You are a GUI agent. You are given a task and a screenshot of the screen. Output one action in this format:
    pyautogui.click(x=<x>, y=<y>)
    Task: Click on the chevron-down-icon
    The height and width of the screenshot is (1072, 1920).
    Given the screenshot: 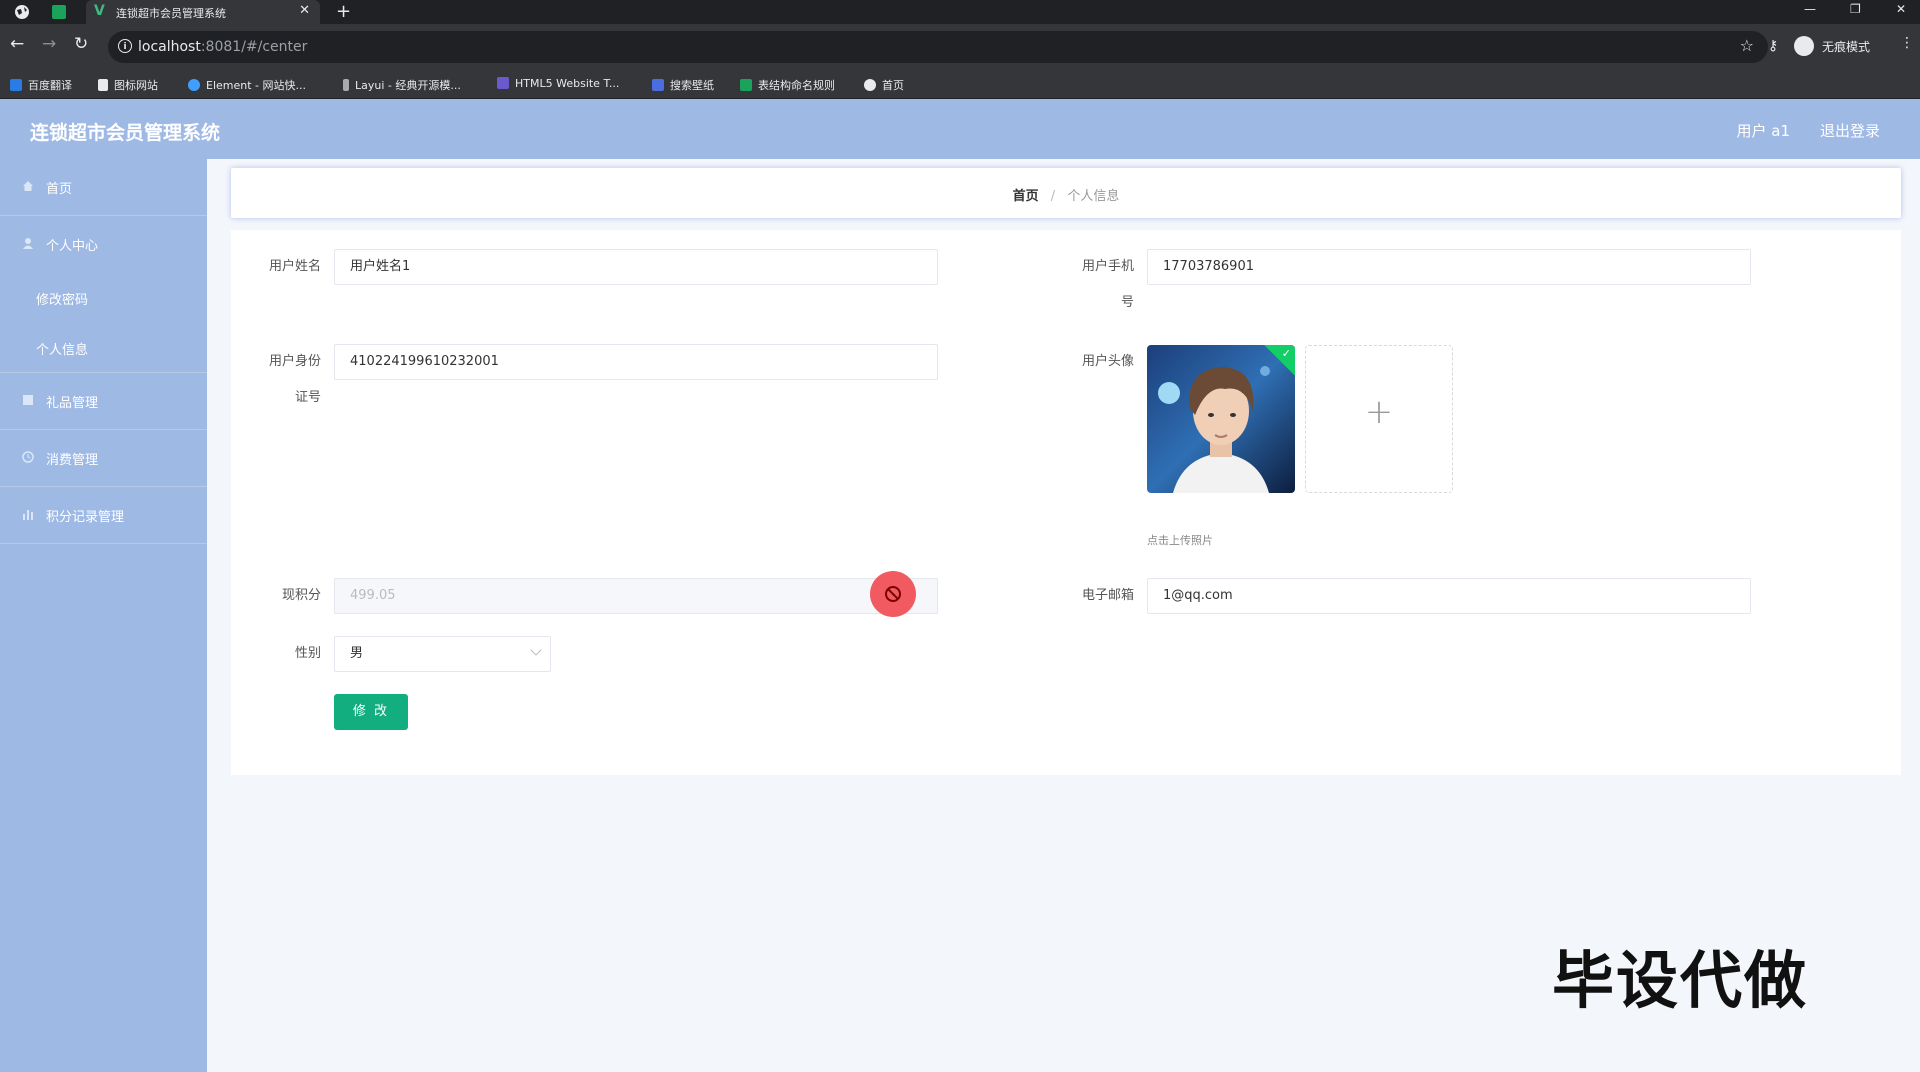 What is the action you would take?
    pyautogui.click(x=536, y=650)
    